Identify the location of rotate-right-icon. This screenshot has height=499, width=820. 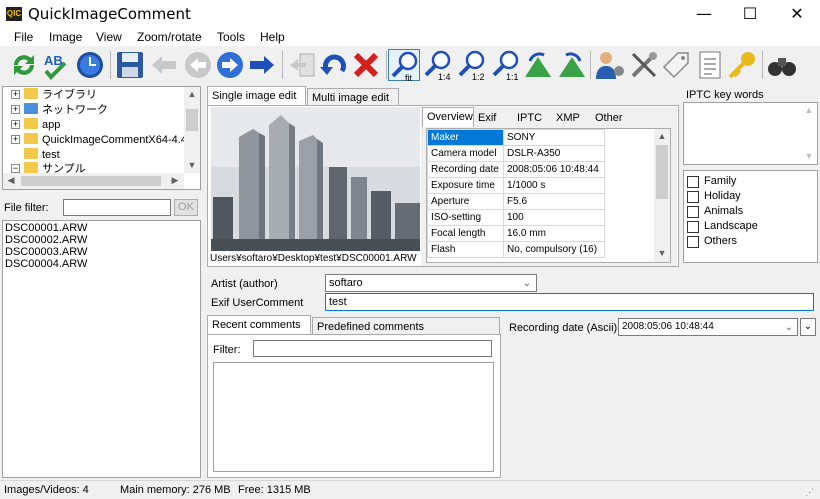
(572, 65).